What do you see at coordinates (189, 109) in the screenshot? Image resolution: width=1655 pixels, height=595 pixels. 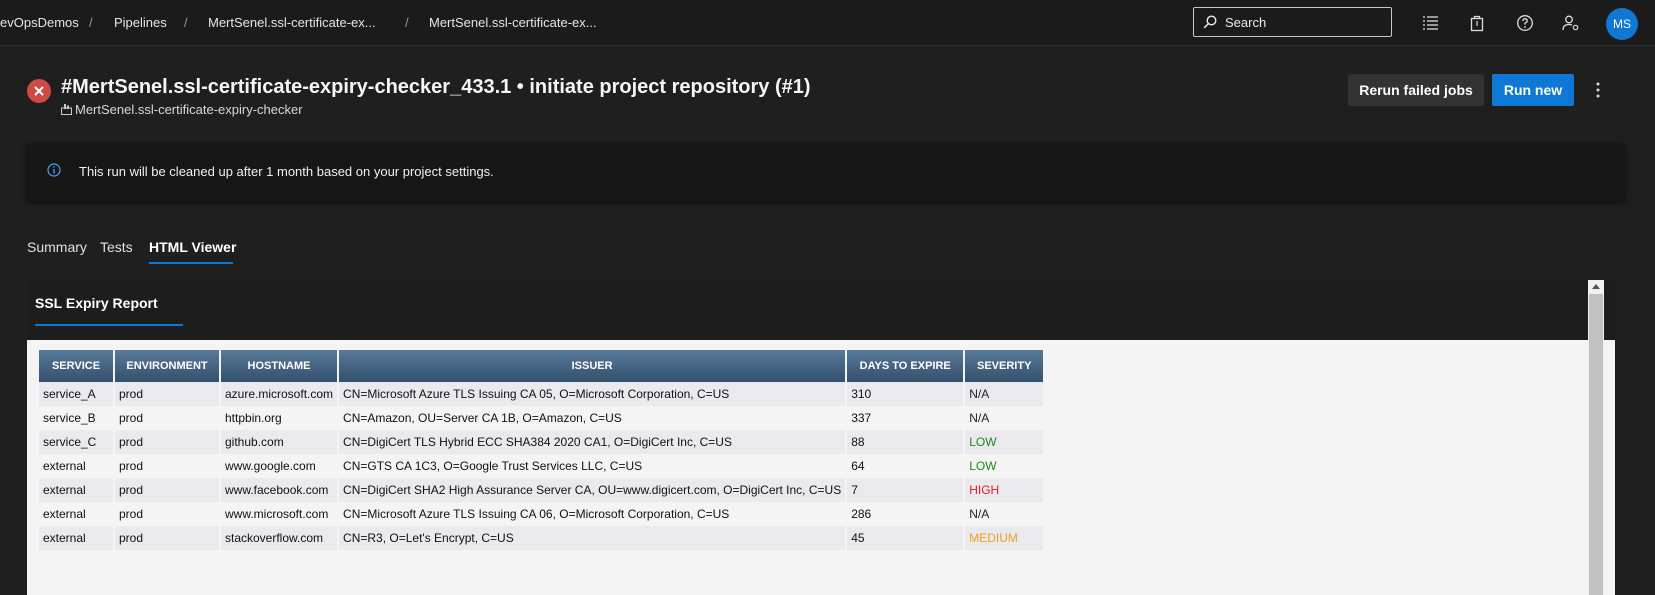 I see `repository-link: MertSenel.ssl-certificate-expiry-checker` at bounding box center [189, 109].